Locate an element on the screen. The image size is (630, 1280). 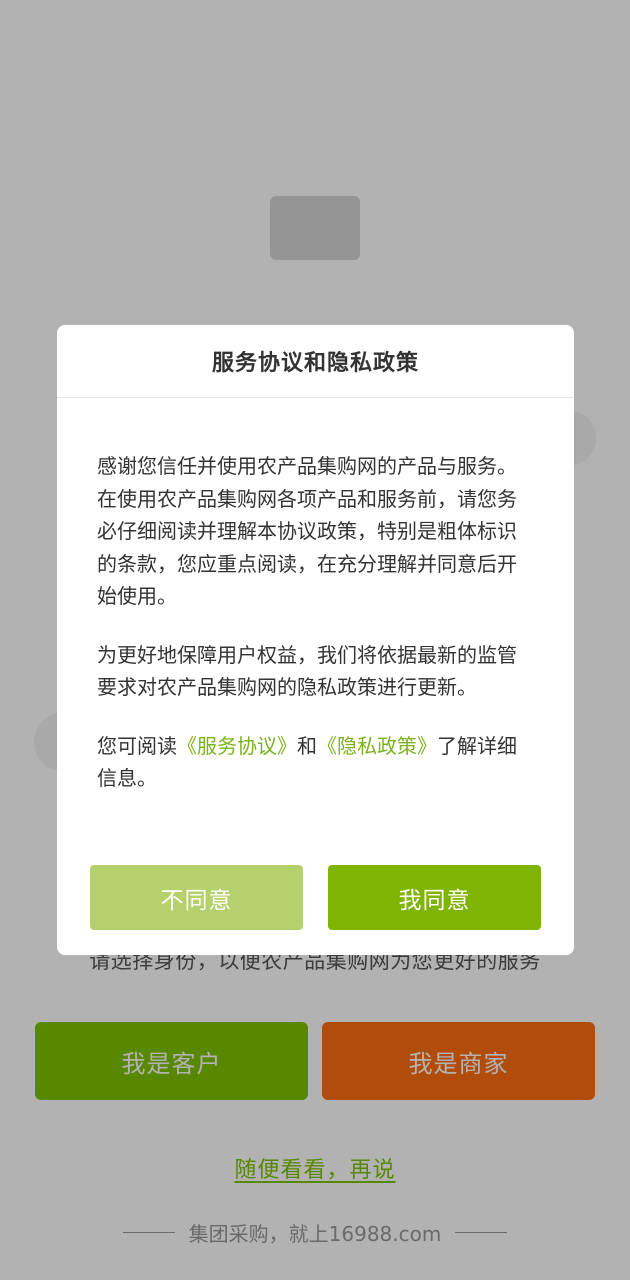
read-prefix: 您可阅读 is located at coordinates (137, 745).